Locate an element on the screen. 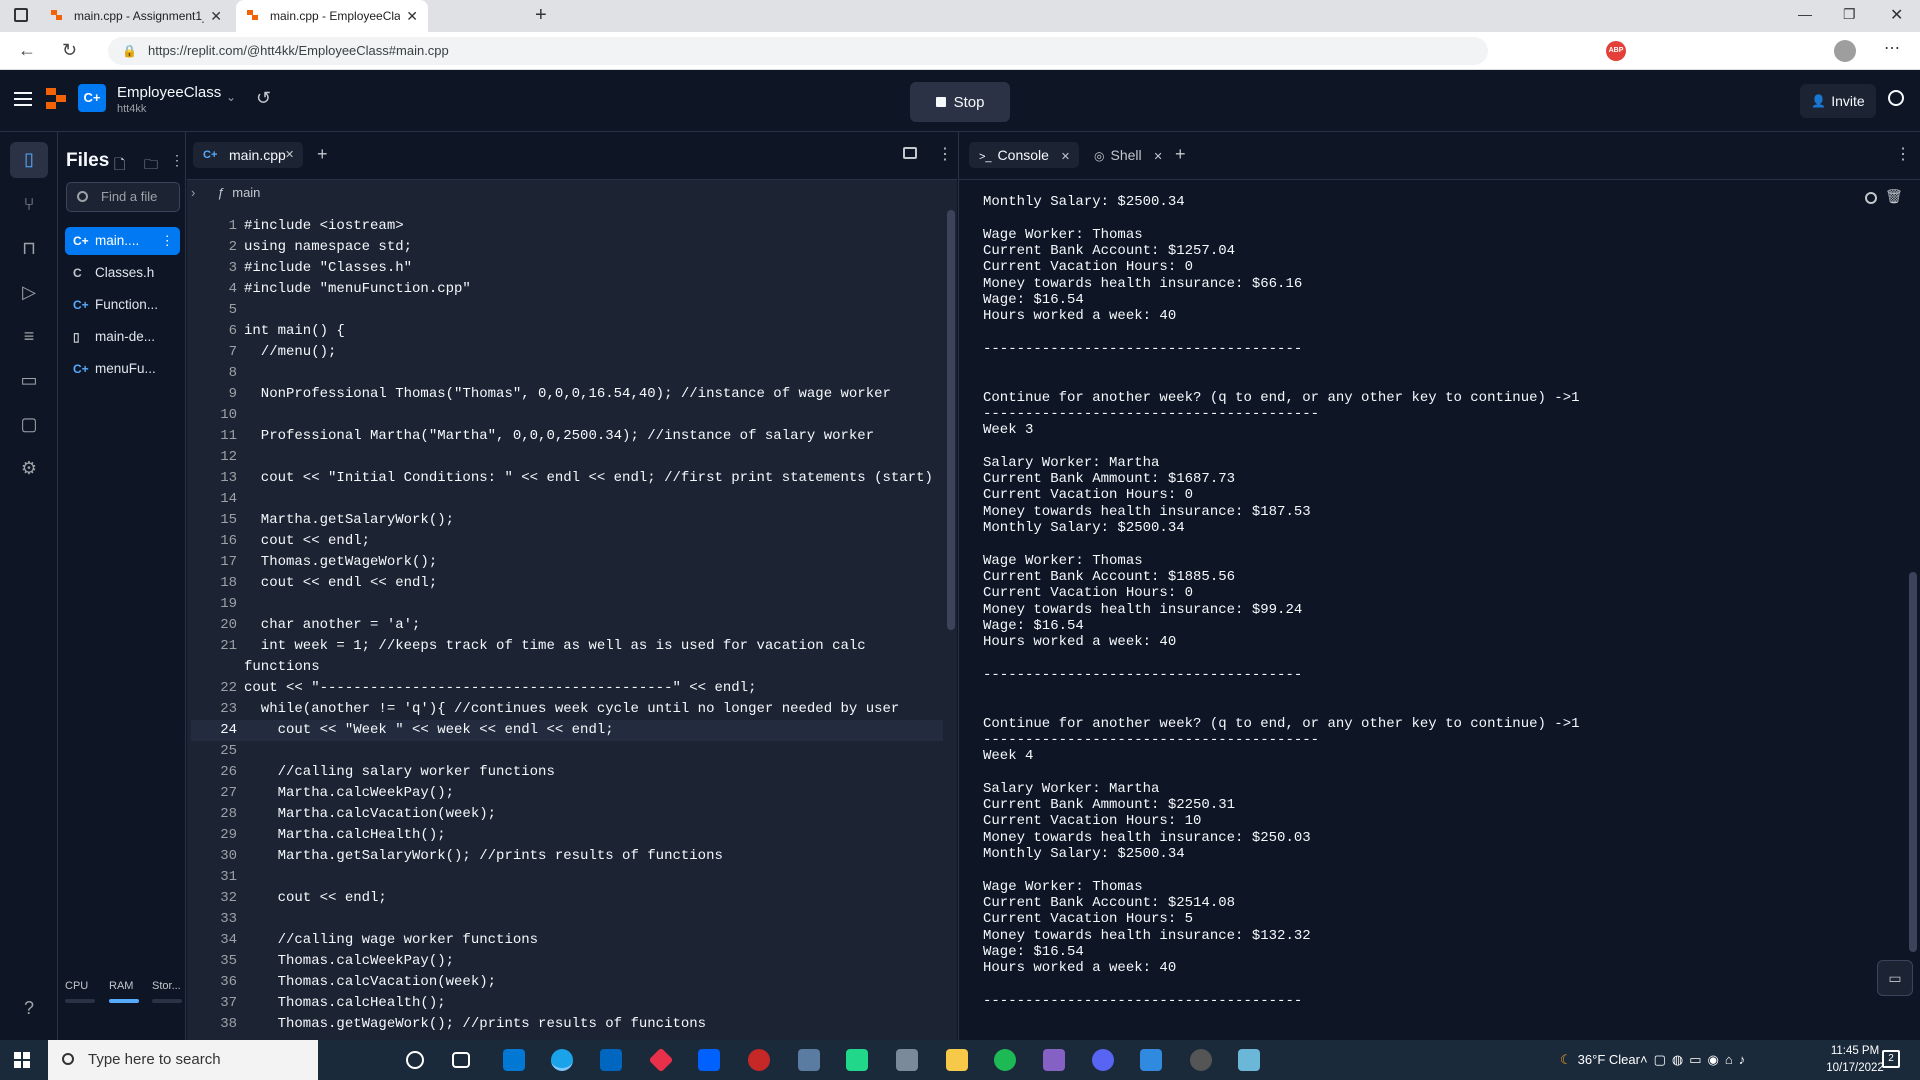 This screenshot has height=1080, width=1920. code-line: int main() { is located at coordinates (294, 331).